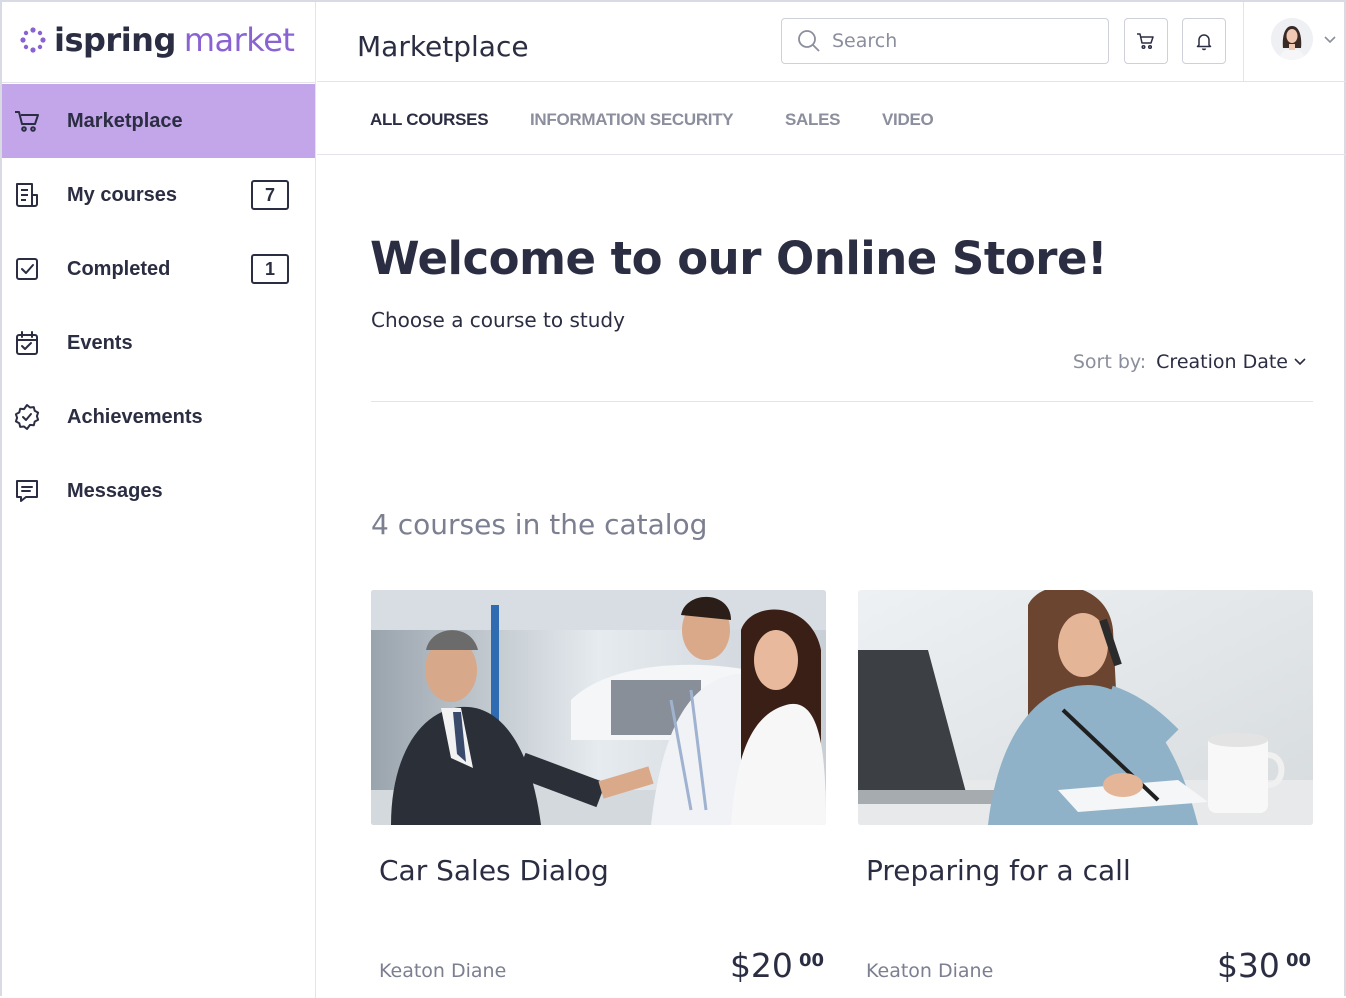 The image size is (1346, 998). Describe the element at coordinates (998, 870) in the screenshot. I see `course-title: Preparing for a call` at that location.